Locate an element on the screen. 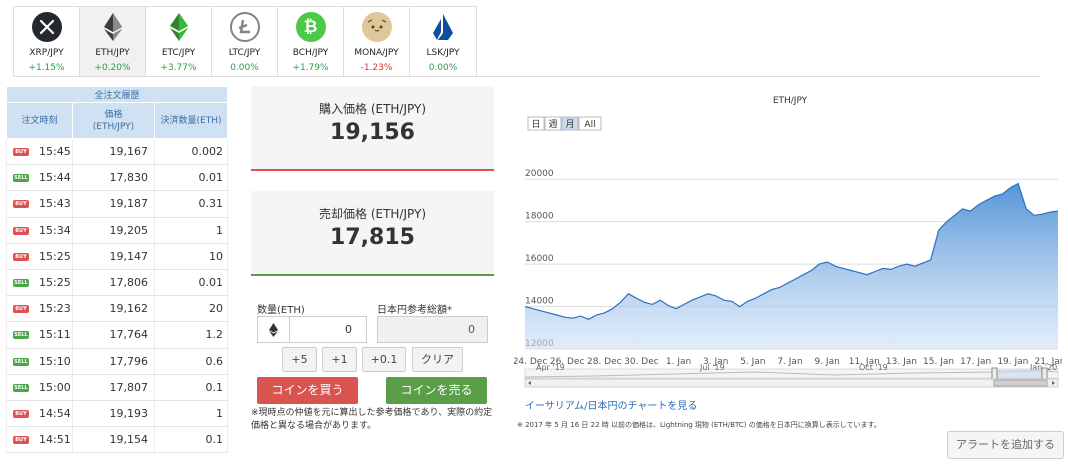  y-tick-label: 14000 is located at coordinates (539, 302).